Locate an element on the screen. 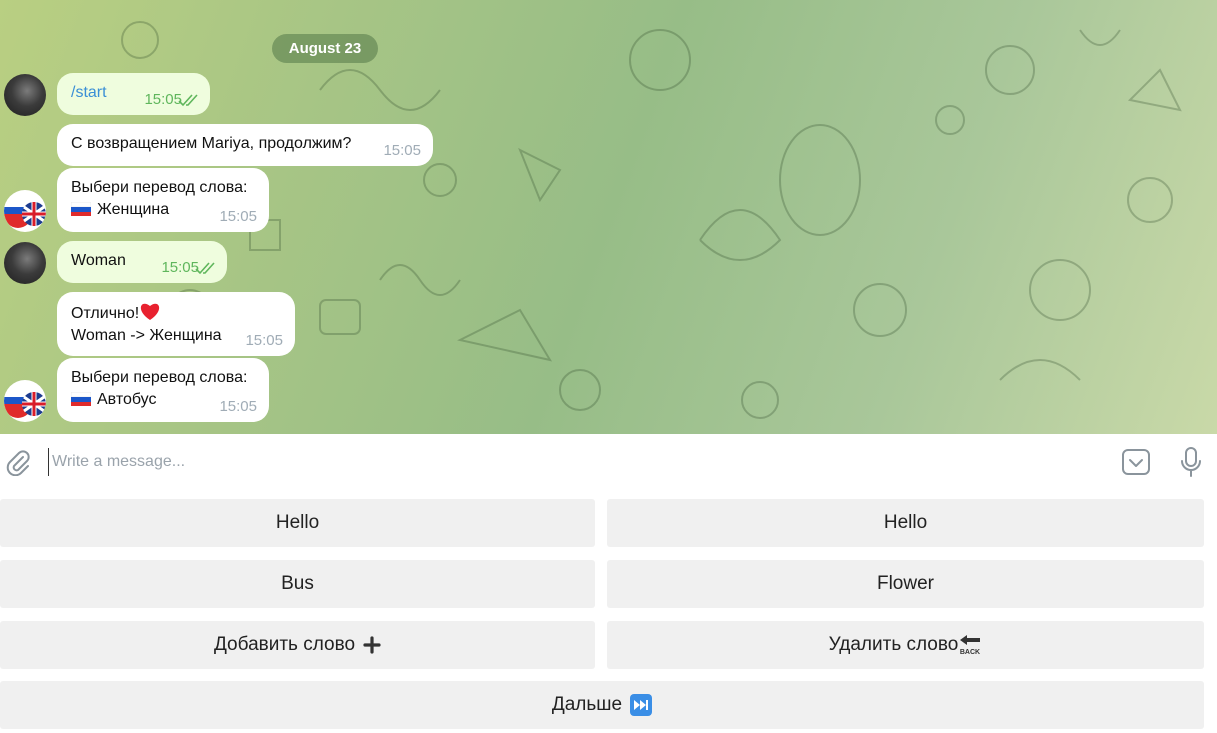  plus-emoji is located at coordinates (372, 645).